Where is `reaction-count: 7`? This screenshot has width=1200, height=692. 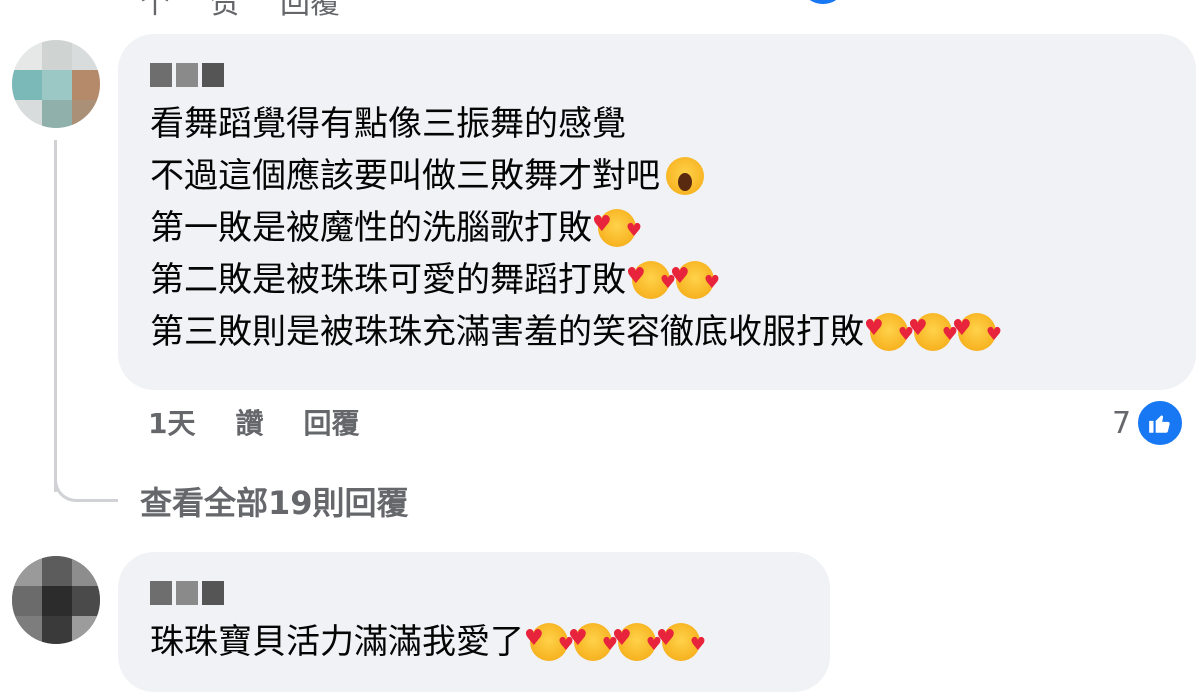 reaction-count: 7 is located at coordinates (1122, 423).